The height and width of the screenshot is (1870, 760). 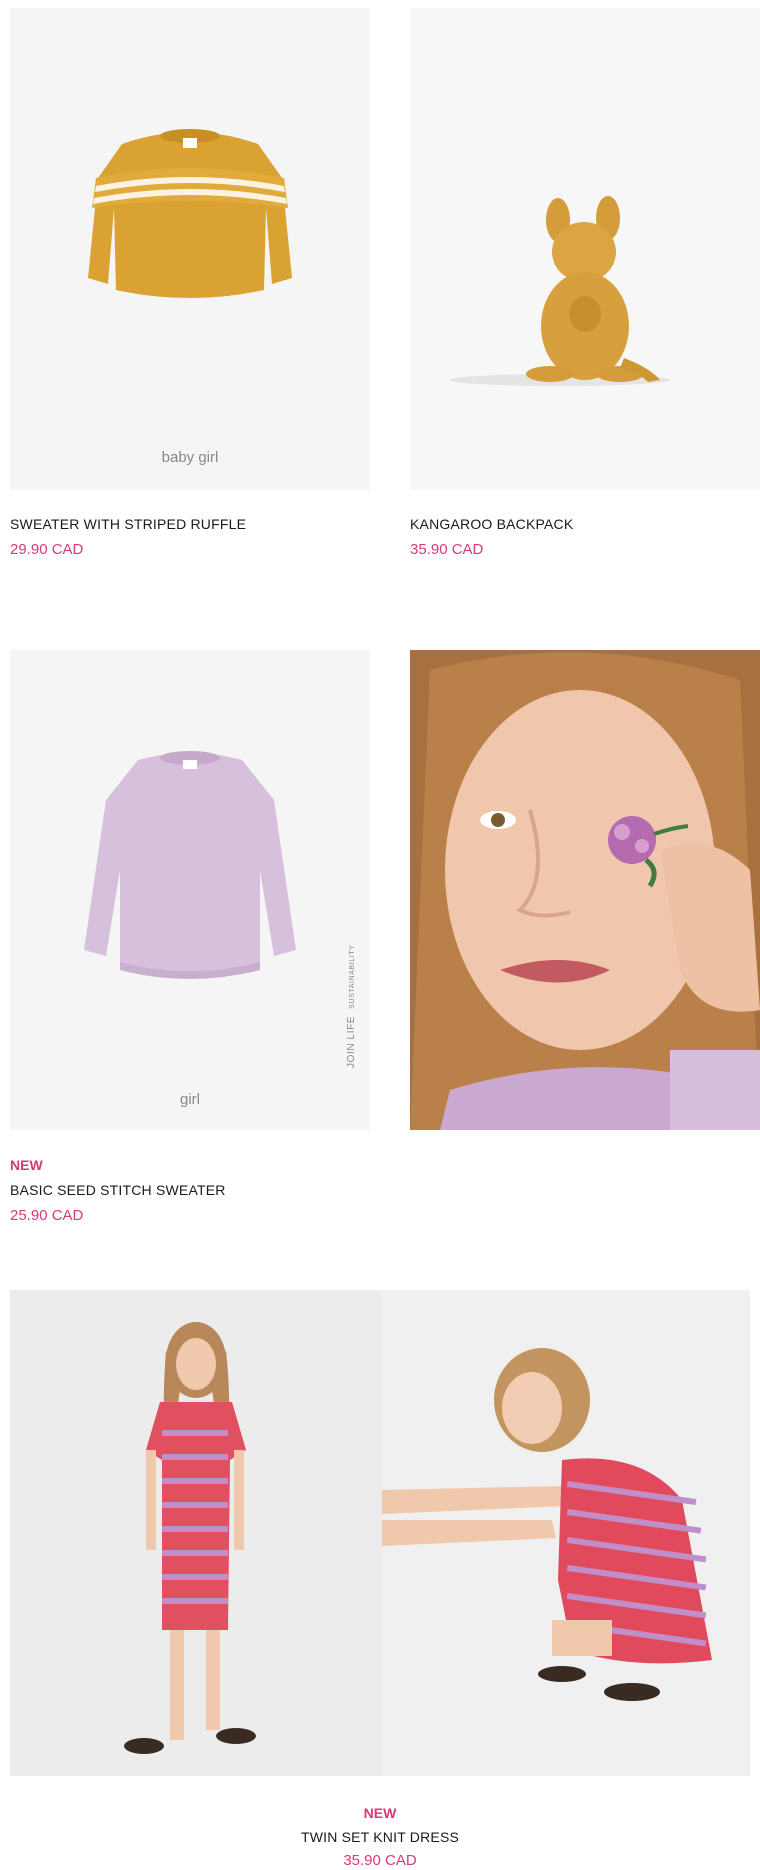 I want to click on dress-crouching-illustration, so click(x=566, y=1533).